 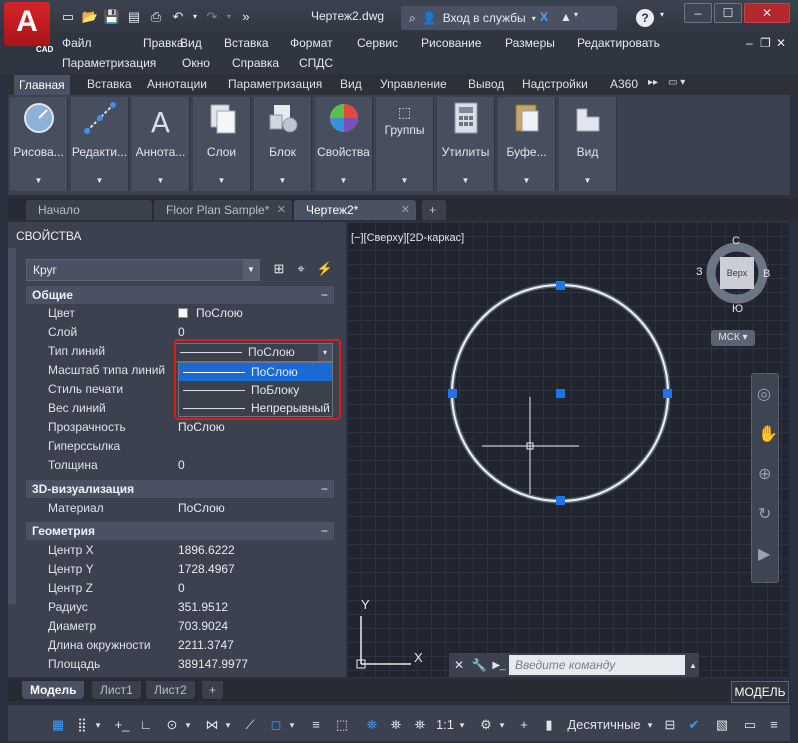 What do you see at coordinates (459, 665) in the screenshot?
I see `close-icon: ✕` at bounding box center [459, 665].